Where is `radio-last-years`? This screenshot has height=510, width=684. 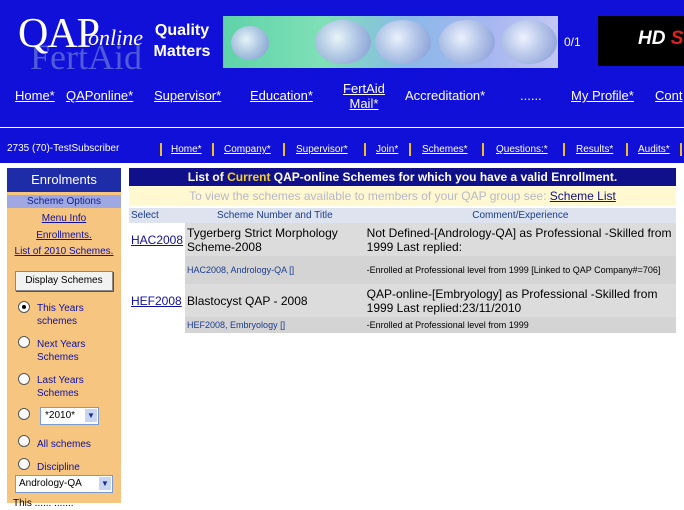
radio-last-years is located at coordinates (24, 379).